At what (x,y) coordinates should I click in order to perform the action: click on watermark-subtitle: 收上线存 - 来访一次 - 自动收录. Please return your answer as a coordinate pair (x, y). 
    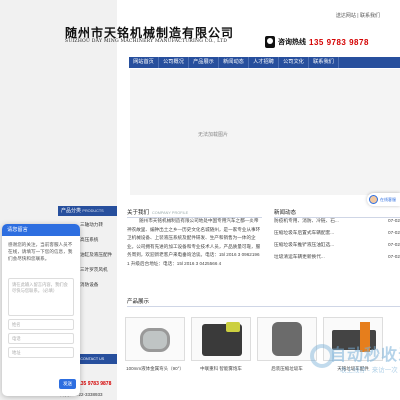
    Looking at the image, I should click on (370, 370).